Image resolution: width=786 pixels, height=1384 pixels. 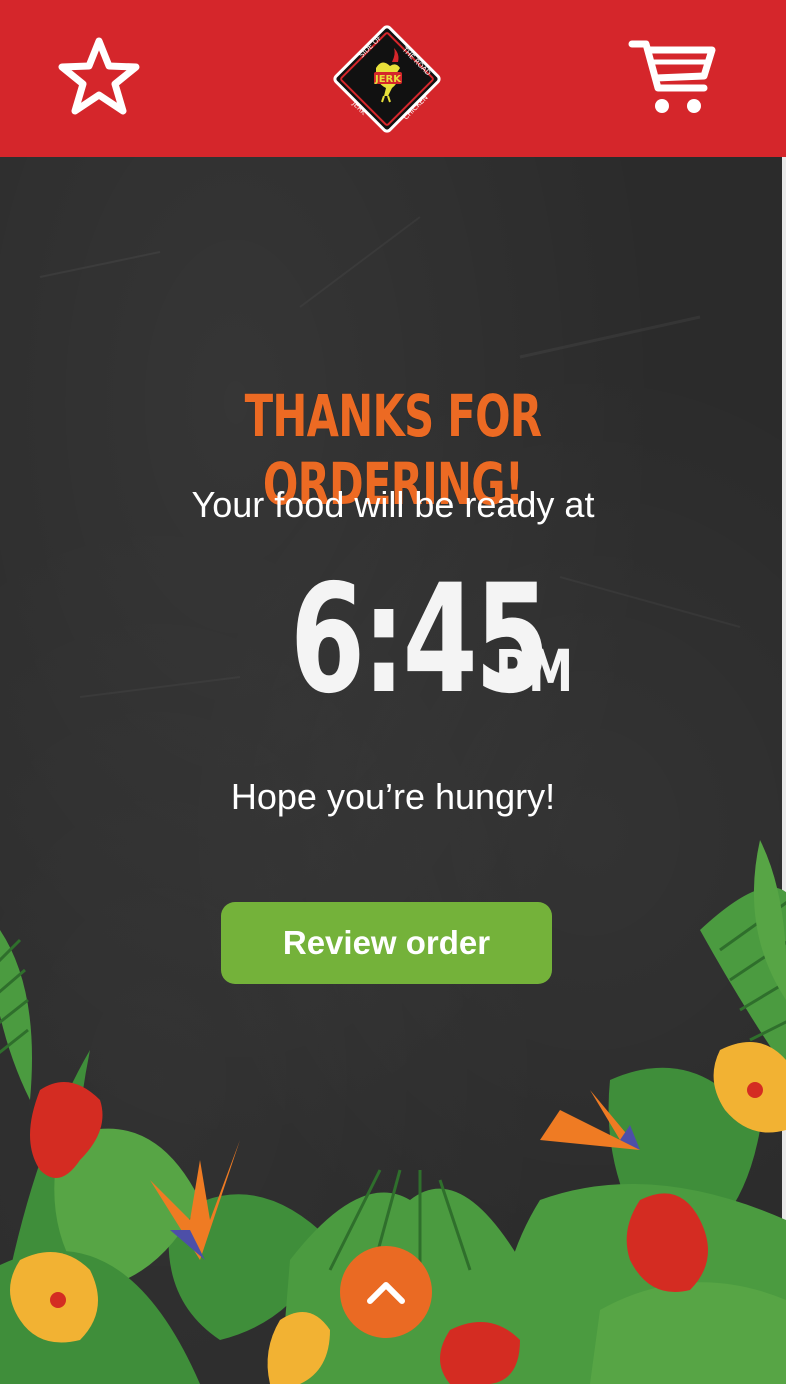 What do you see at coordinates (386, 943) in the screenshot?
I see `review-order-button: Review order` at bounding box center [386, 943].